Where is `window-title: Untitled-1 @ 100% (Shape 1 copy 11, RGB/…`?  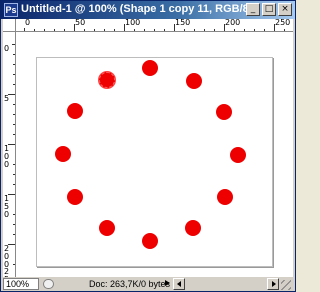
window-title: Untitled-1 @ 100% (Shape 1 copy 11, RGB/… is located at coordinates (137, 9).